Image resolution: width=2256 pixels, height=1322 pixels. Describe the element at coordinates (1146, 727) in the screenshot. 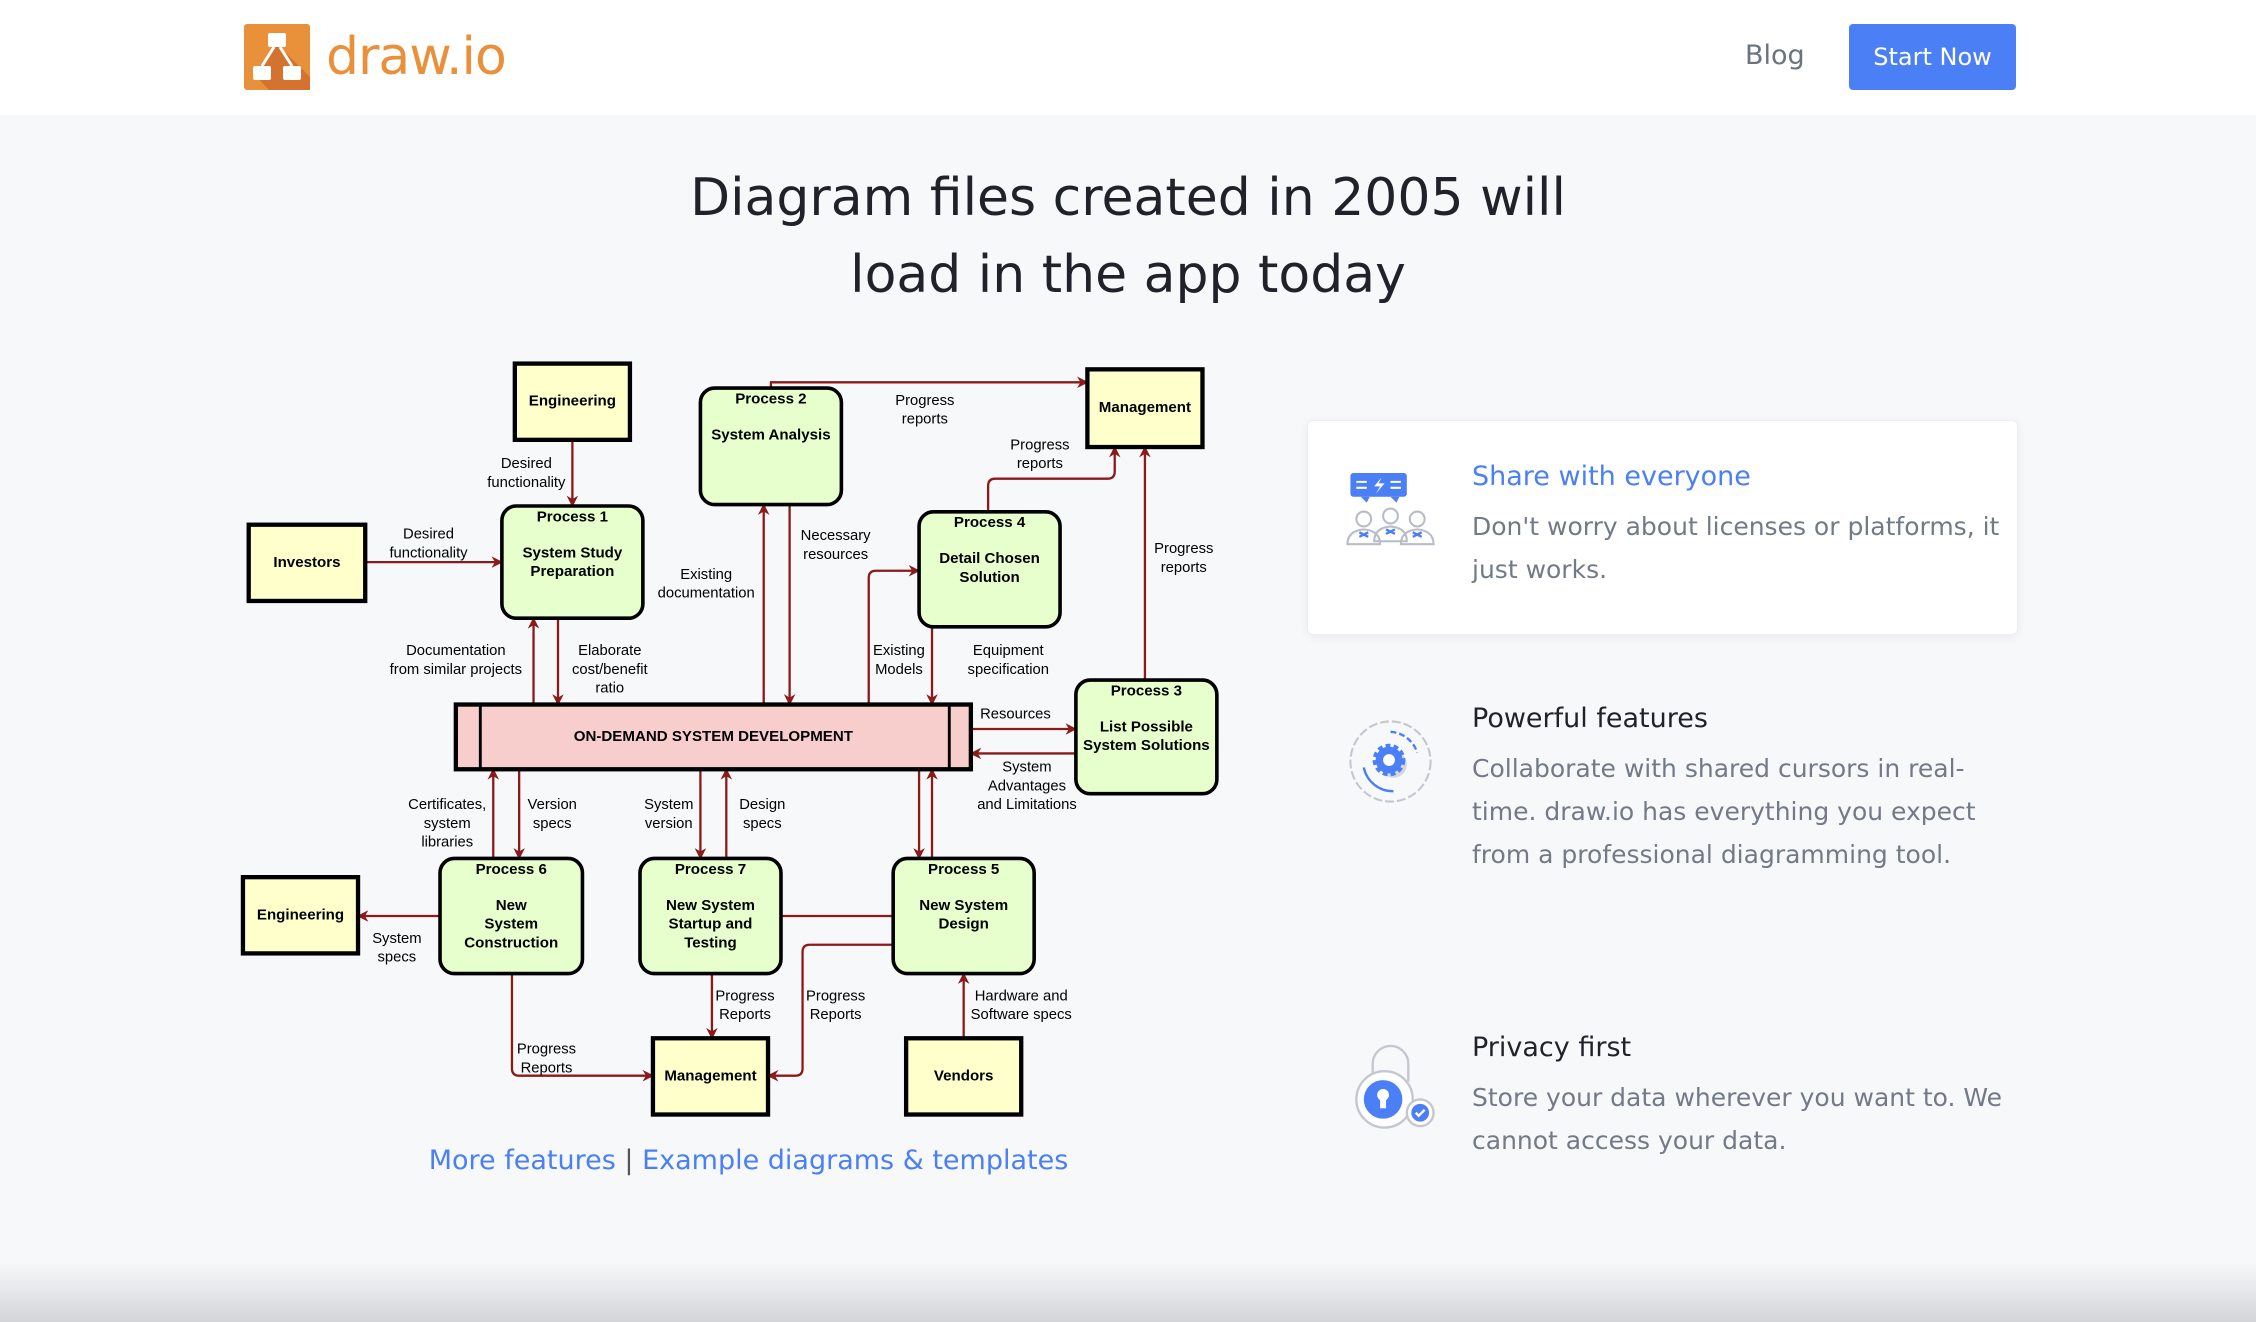

I see `node-text: List Possible` at that location.